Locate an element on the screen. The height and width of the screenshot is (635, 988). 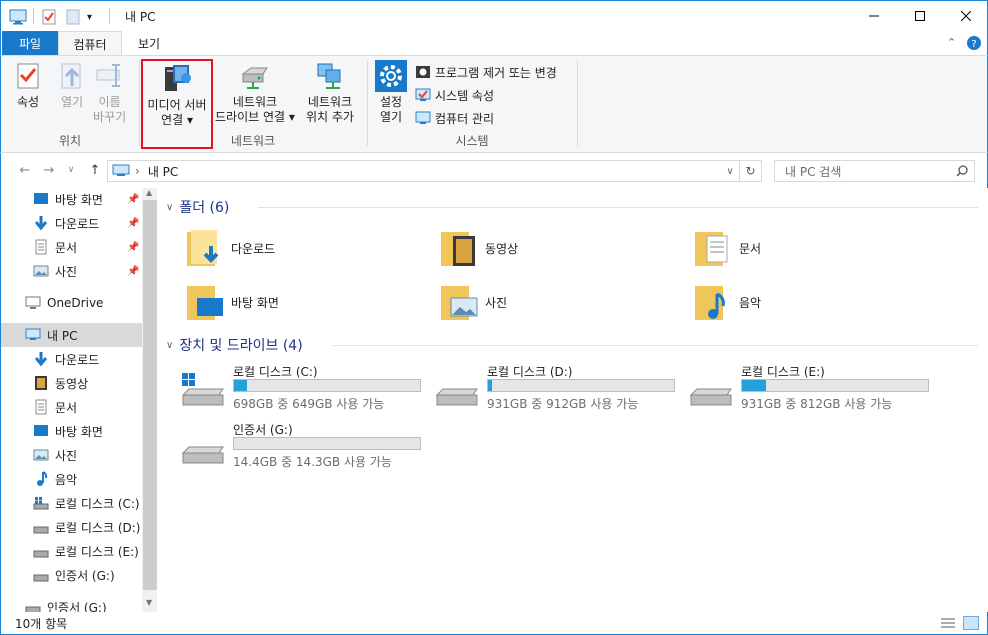
drive-free-space: 931GB 중 912GB 사용 가능 is located at coordinates (563, 404).